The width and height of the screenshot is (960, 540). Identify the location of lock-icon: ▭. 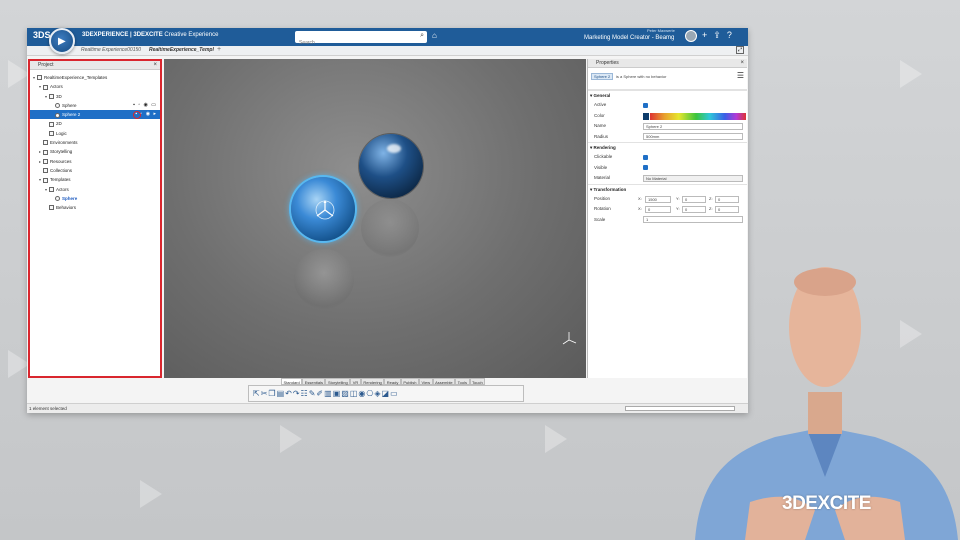
(154, 105).